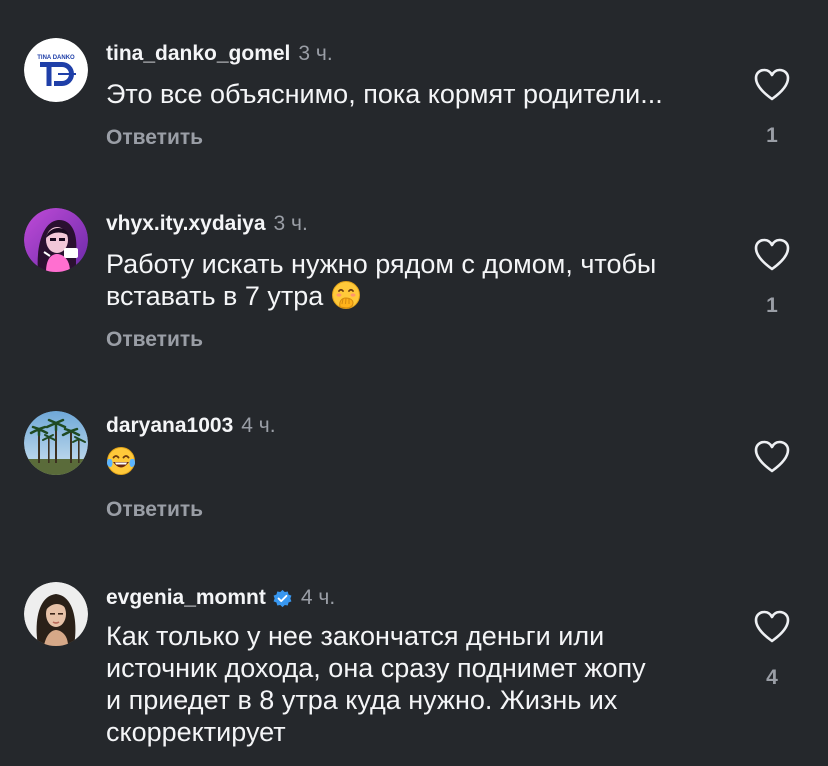  Describe the element at coordinates (376, 668) in the screenshot. I see `comment-text-line: источник дохода, она сразу поднимет жопу` at that location.